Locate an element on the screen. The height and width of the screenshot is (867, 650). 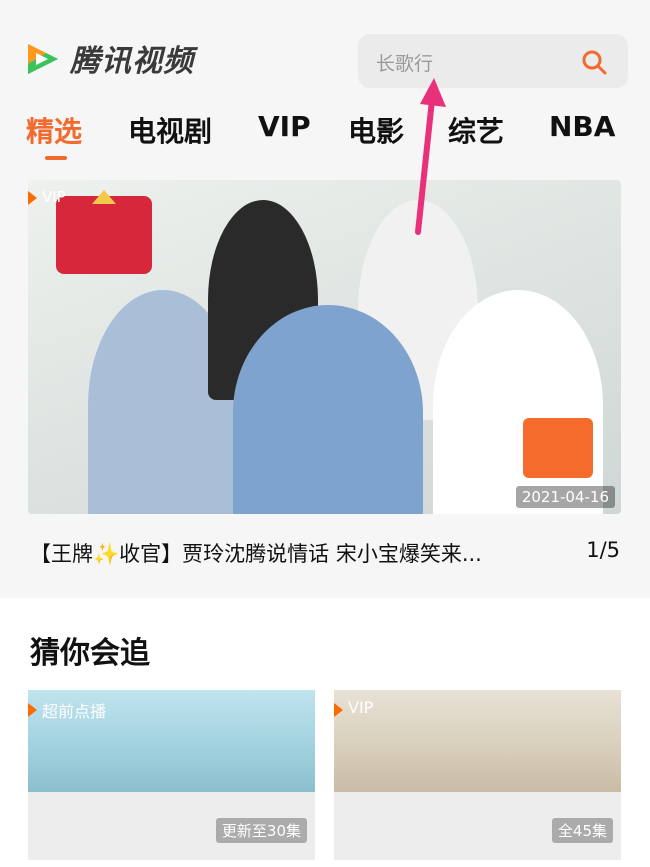
card-status: 全45集 is located at coordinates (582, 830).